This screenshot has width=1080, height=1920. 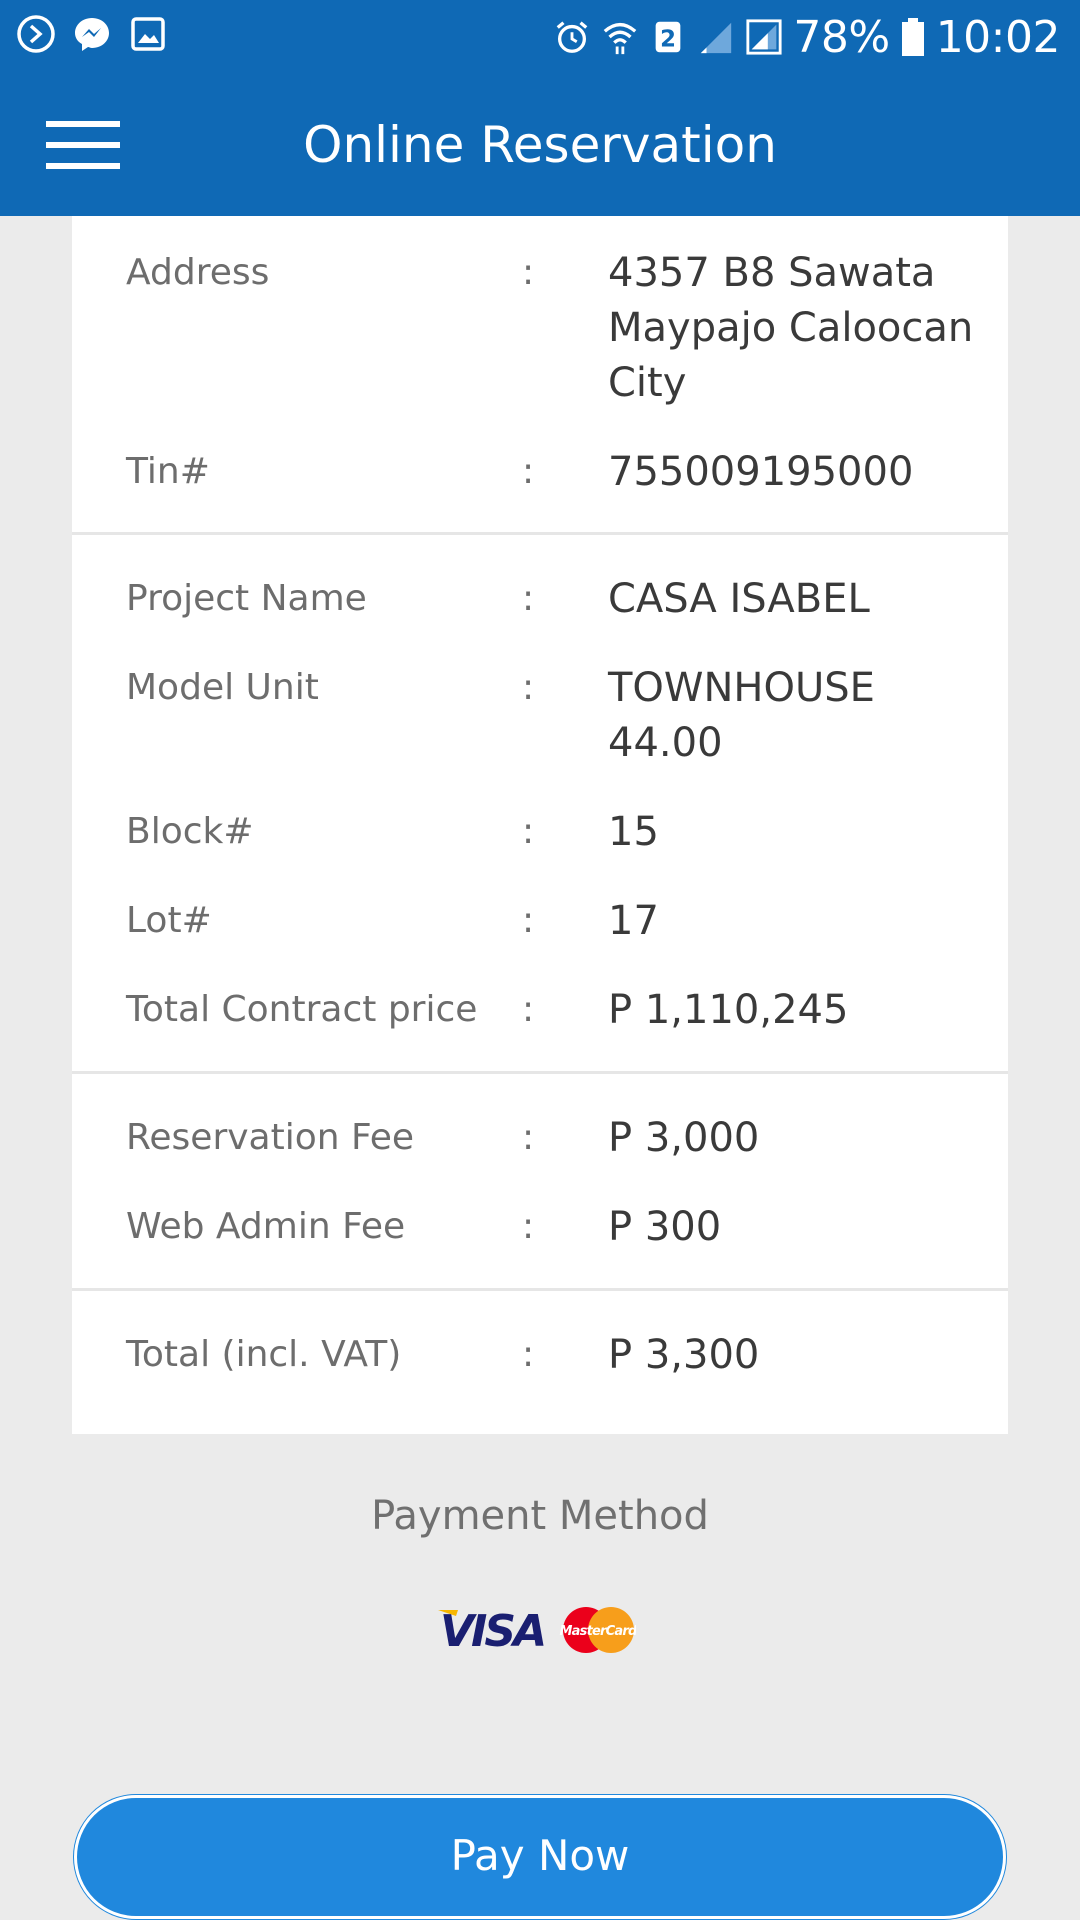 What do you see at coordinates (728, 1010) in the screenshot?
I see `total-contract-price-value: P 1,110,245` at bounding box center [728, 1010].